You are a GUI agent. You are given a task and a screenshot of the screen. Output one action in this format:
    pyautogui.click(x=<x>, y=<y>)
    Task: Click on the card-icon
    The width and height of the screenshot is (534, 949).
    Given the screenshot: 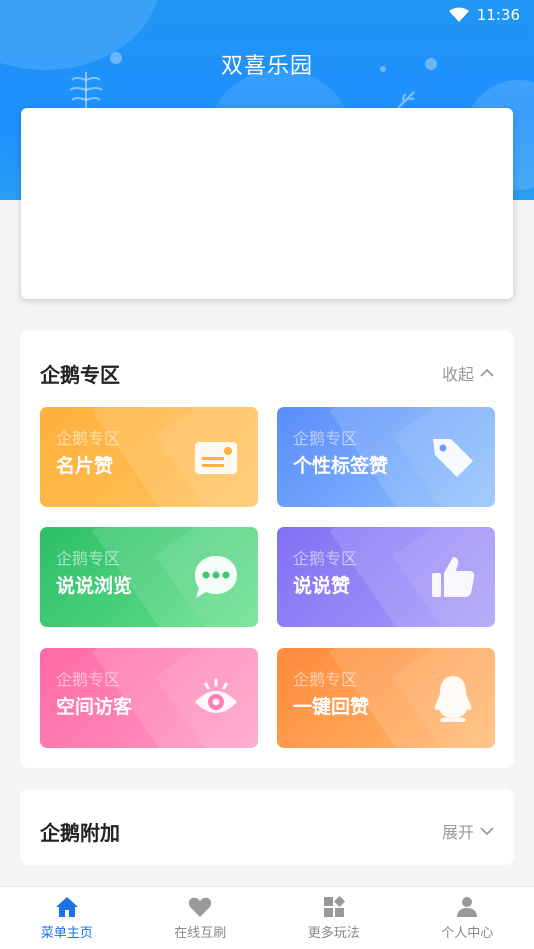 What is the action you would take?
    pyautogui.click(x=216, y=458)
    